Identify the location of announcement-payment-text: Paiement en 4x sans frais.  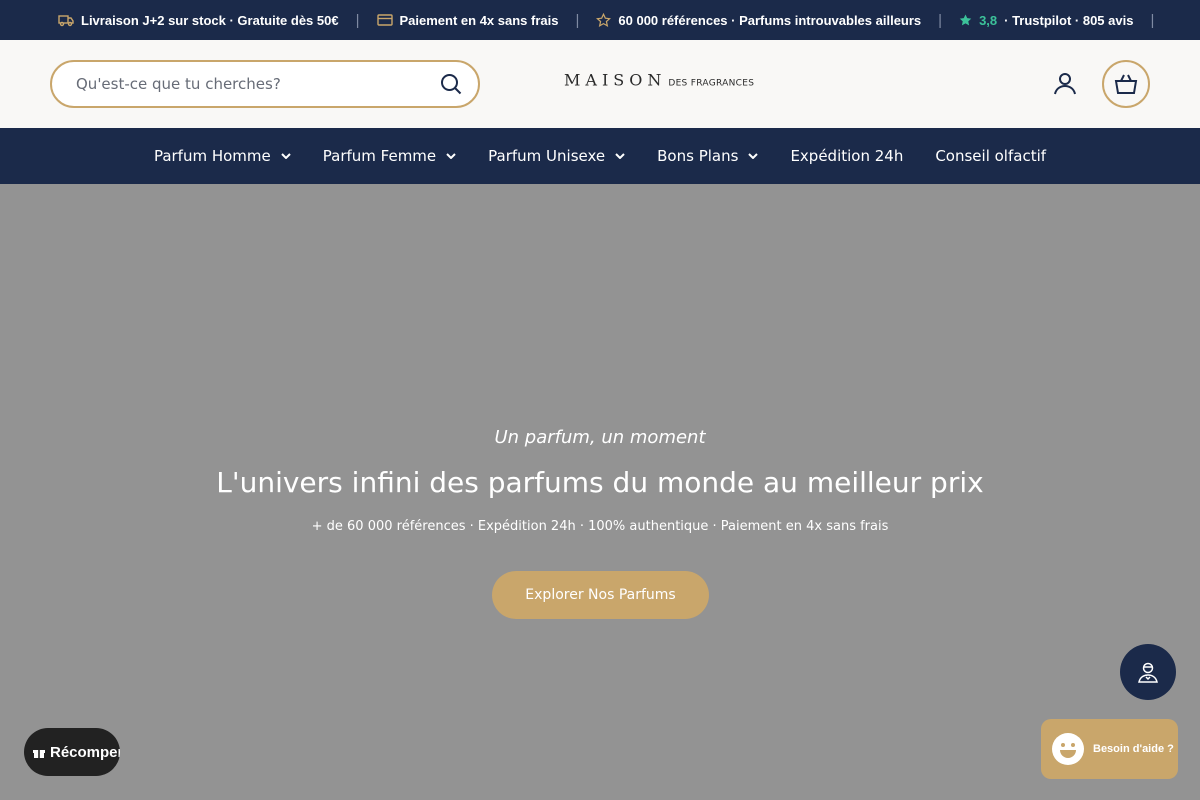
(479, 20).